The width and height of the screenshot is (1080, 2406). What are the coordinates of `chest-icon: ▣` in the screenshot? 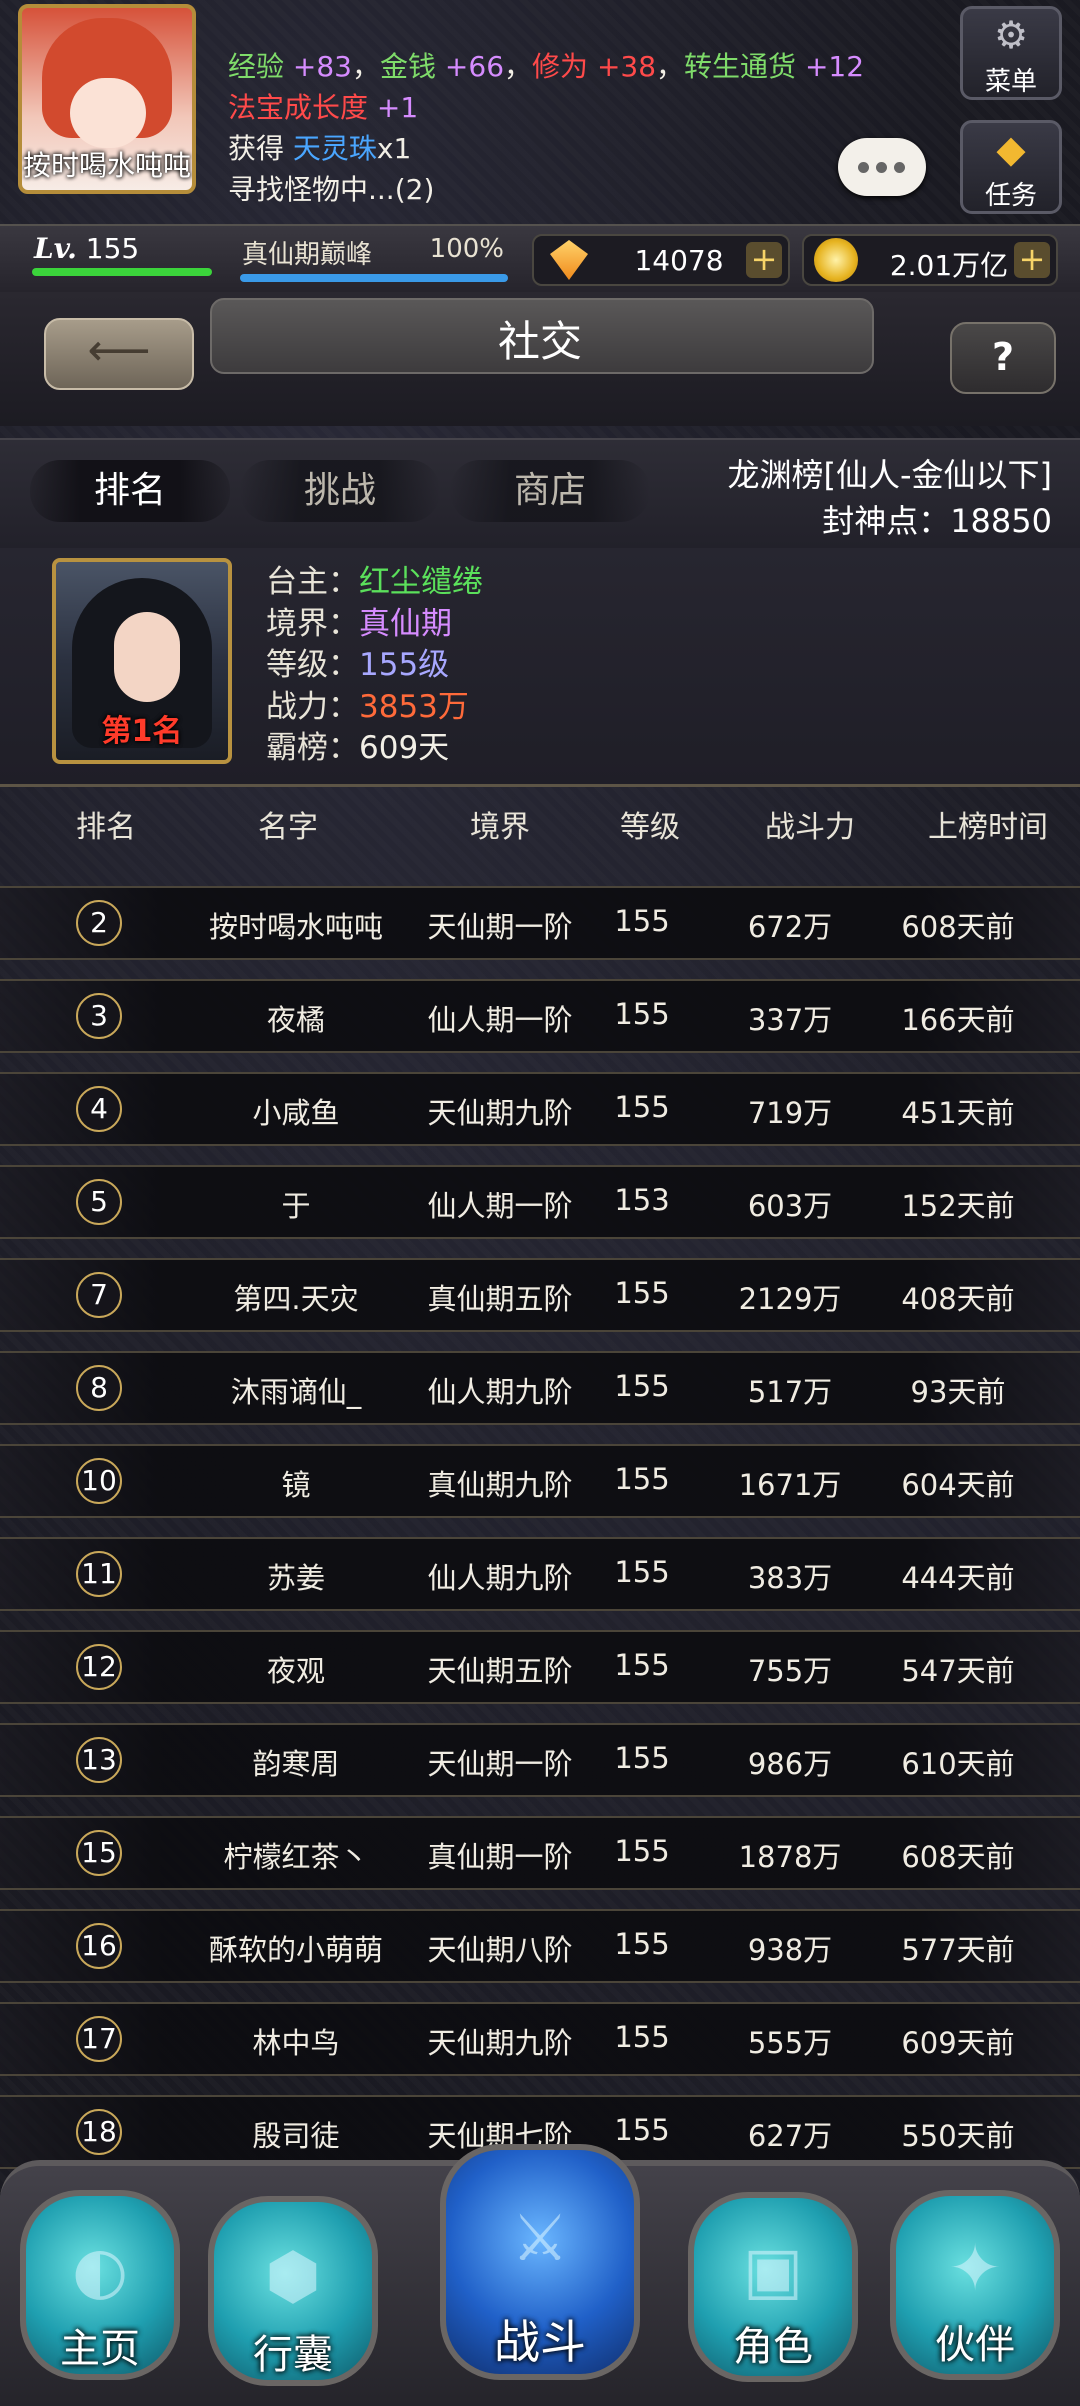 It's located at (773, 2271).